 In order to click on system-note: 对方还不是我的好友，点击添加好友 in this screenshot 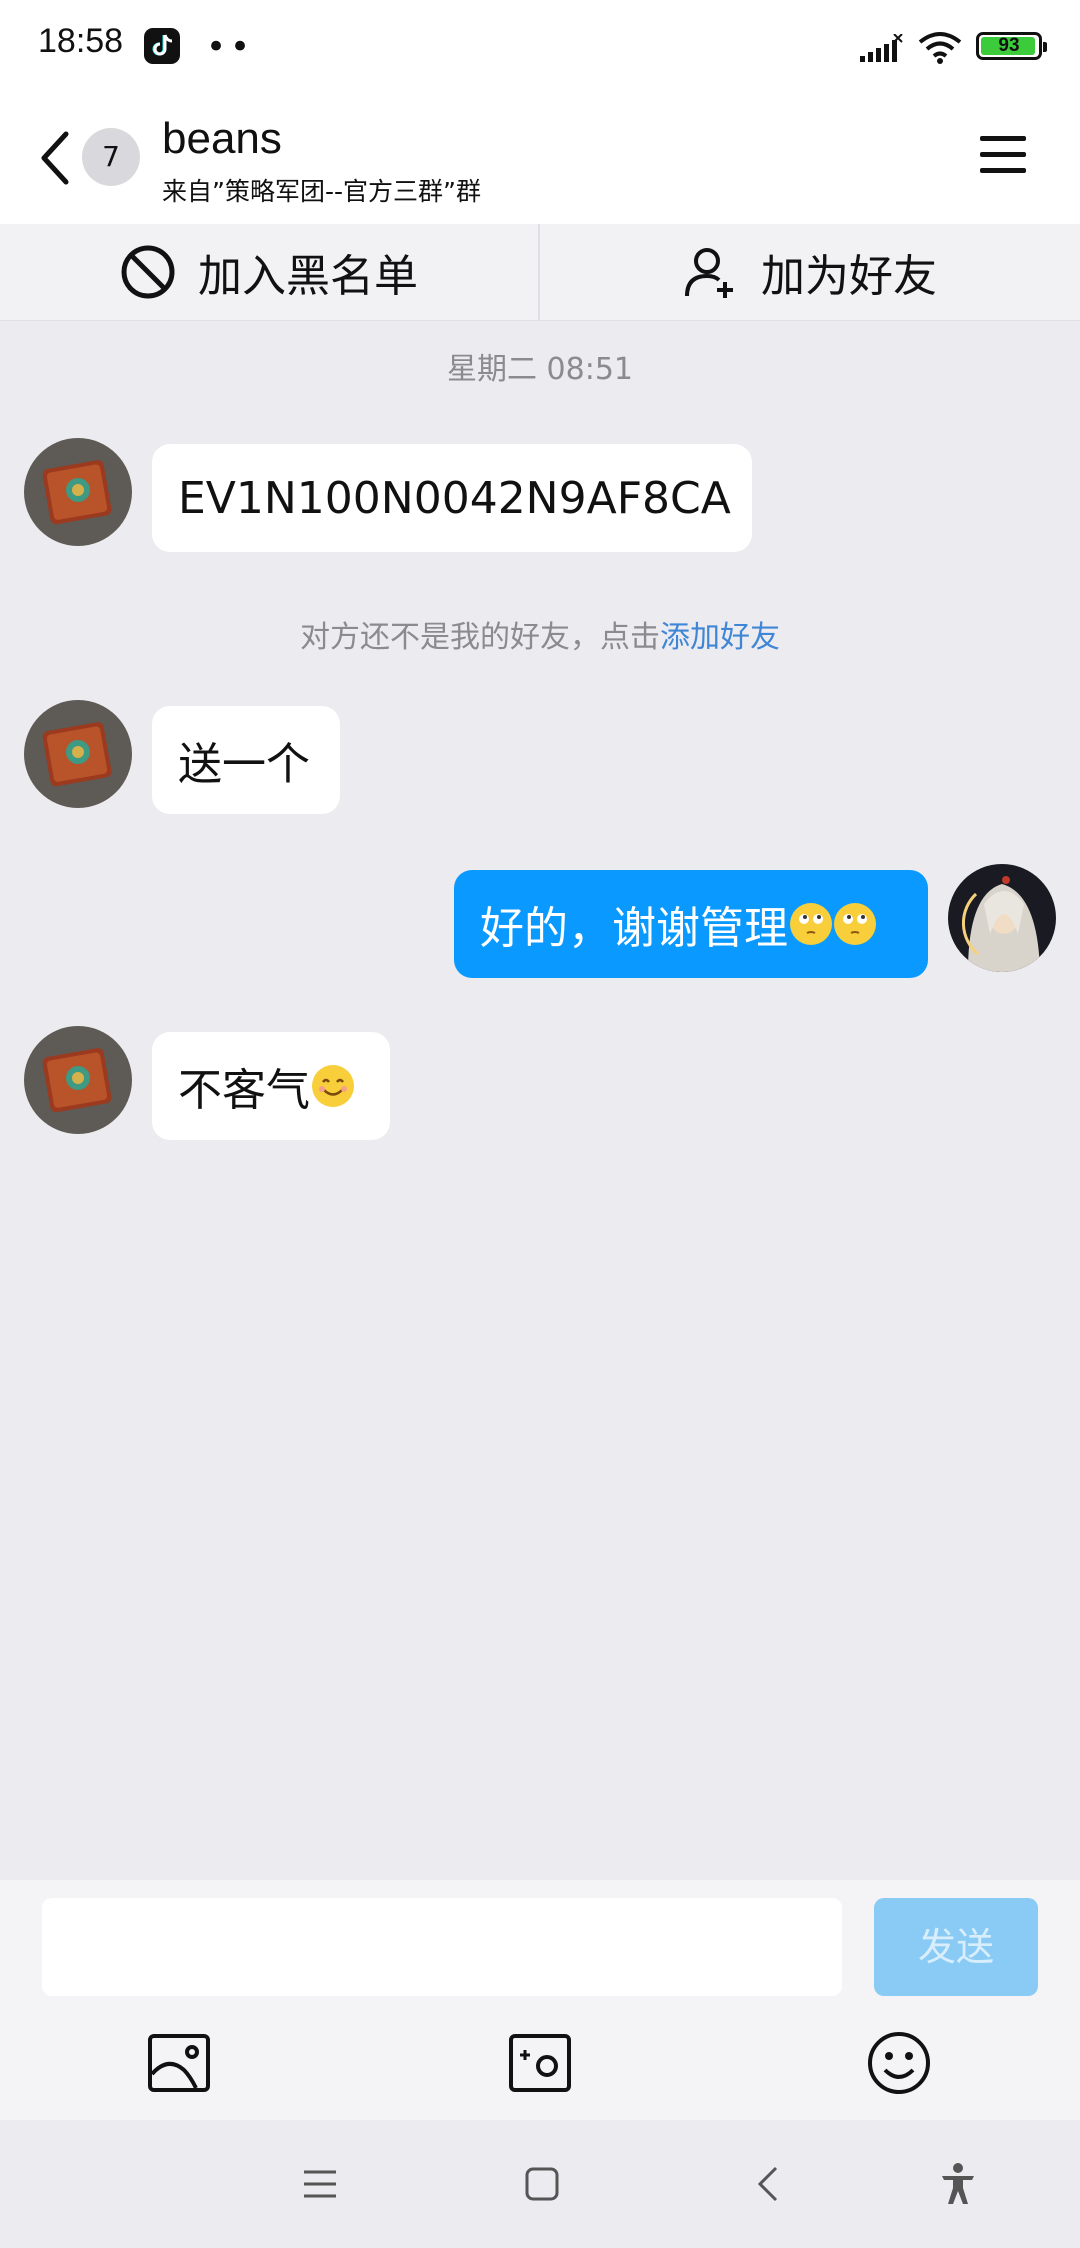, I will do `click(540, 634)`.